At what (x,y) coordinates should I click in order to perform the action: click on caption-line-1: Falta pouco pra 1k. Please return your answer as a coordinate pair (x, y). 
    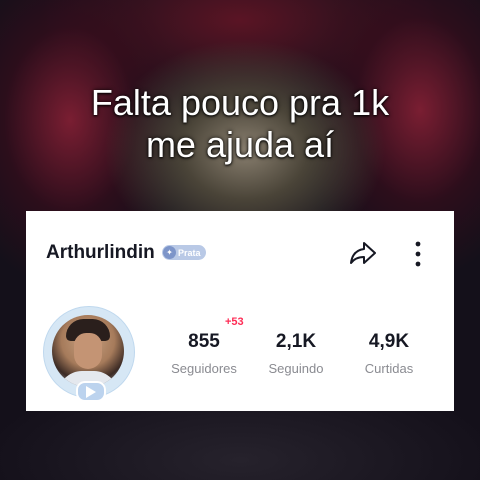
    Looking at the image, I should click on (240, 102).